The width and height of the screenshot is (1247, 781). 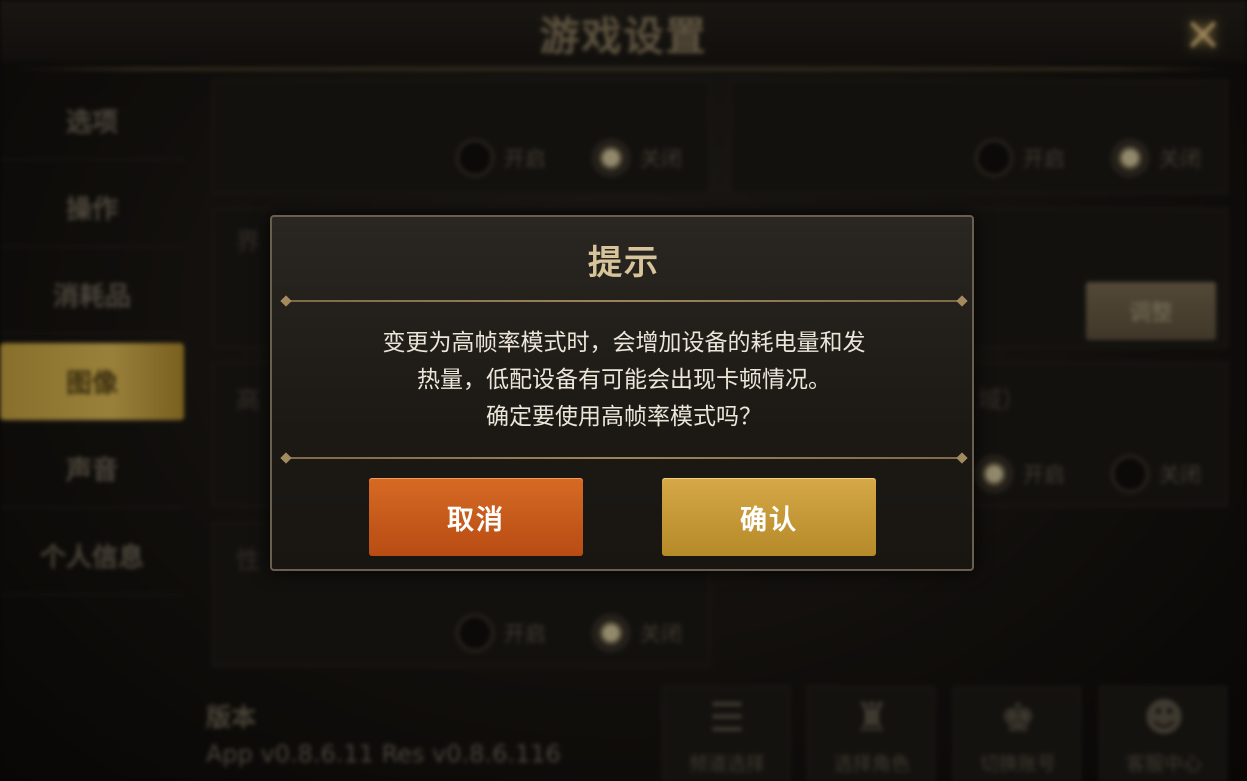 What do you see at coordinates (624, 301) in the screenshot?
I see `dialog-divider-top` at bounding box center [624, 301].